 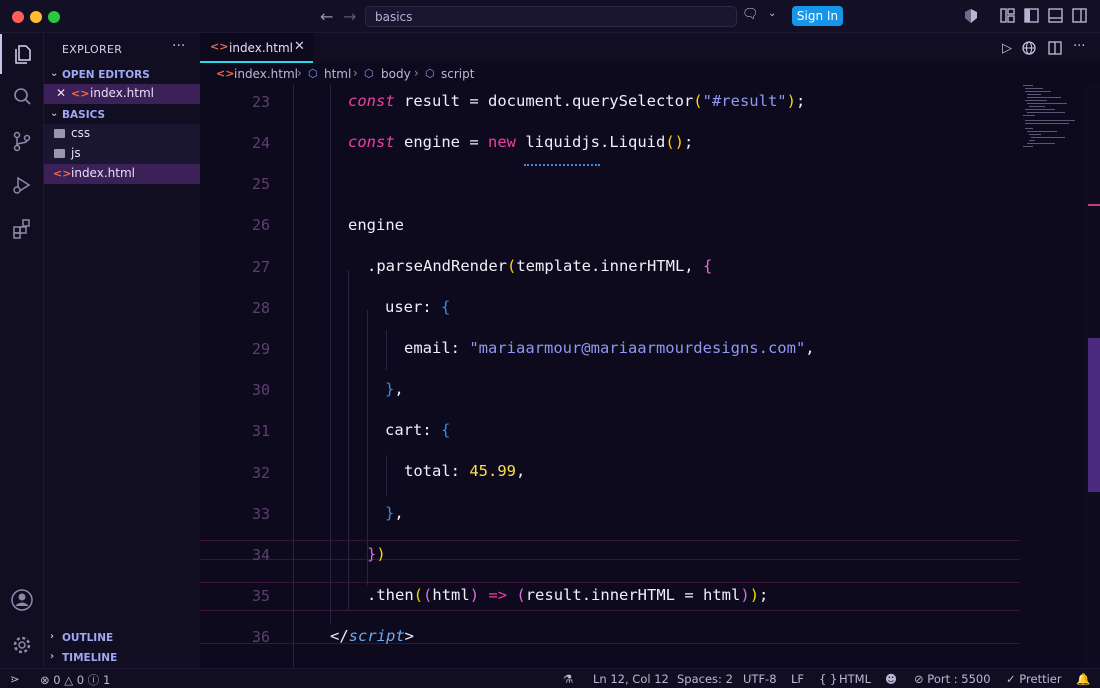 I want to click on close-window-button, so click(x=18, y=17).